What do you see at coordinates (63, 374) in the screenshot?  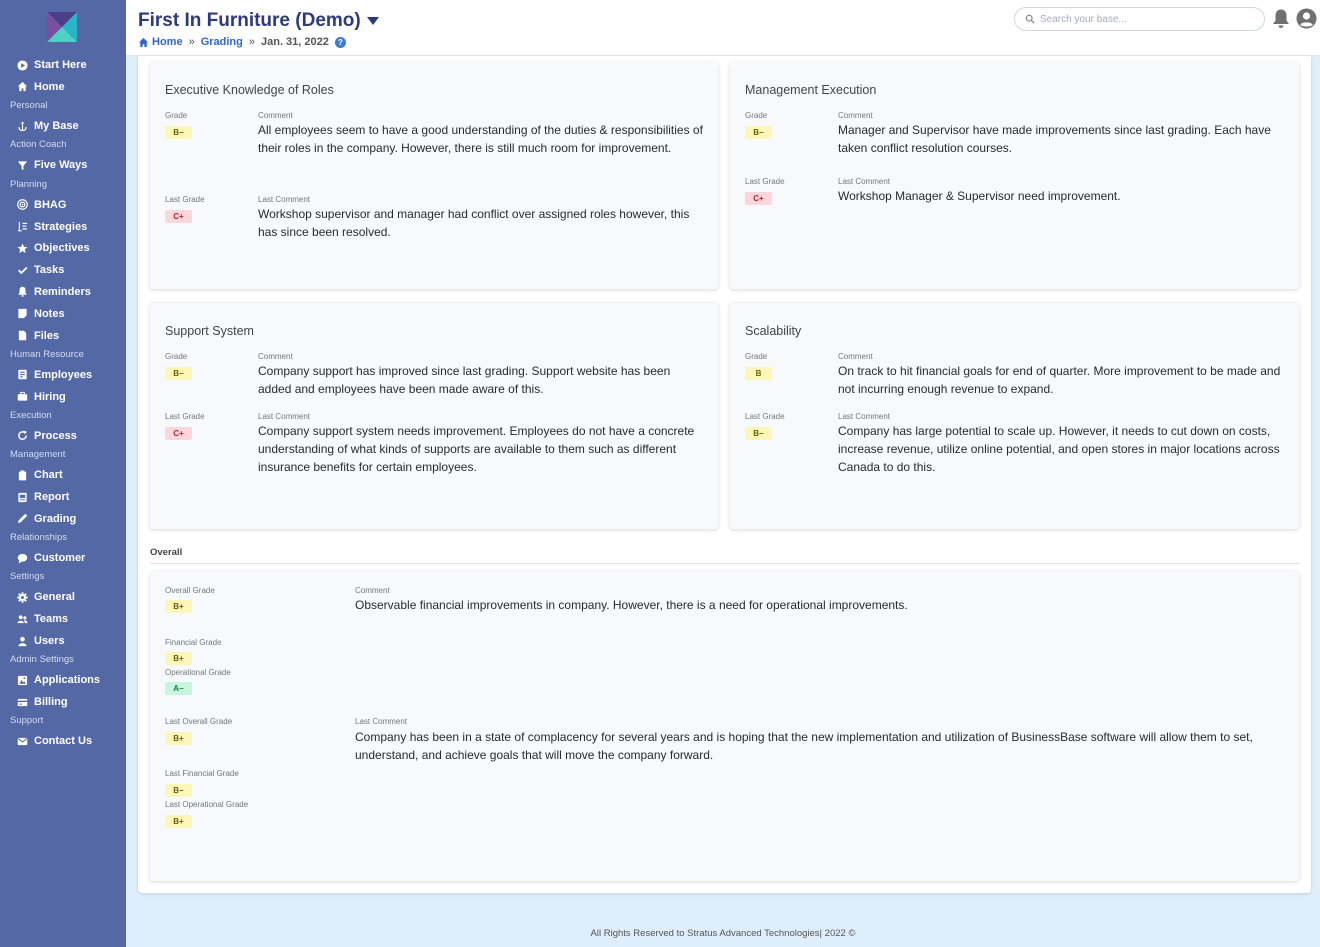 I see `sidebar-item-label: Employees` at bounding box center [63, 374].